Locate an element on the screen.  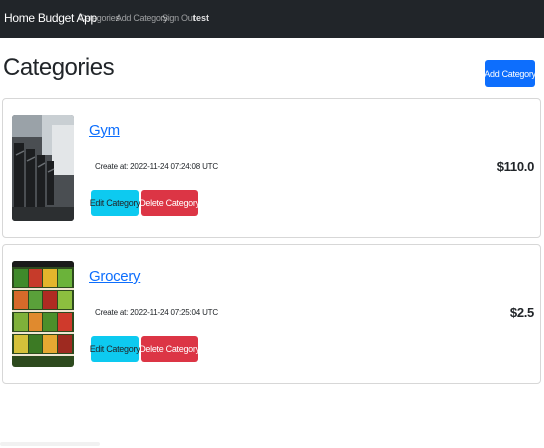
nav-link-categories: Categories is located at coordinates (99, 18).